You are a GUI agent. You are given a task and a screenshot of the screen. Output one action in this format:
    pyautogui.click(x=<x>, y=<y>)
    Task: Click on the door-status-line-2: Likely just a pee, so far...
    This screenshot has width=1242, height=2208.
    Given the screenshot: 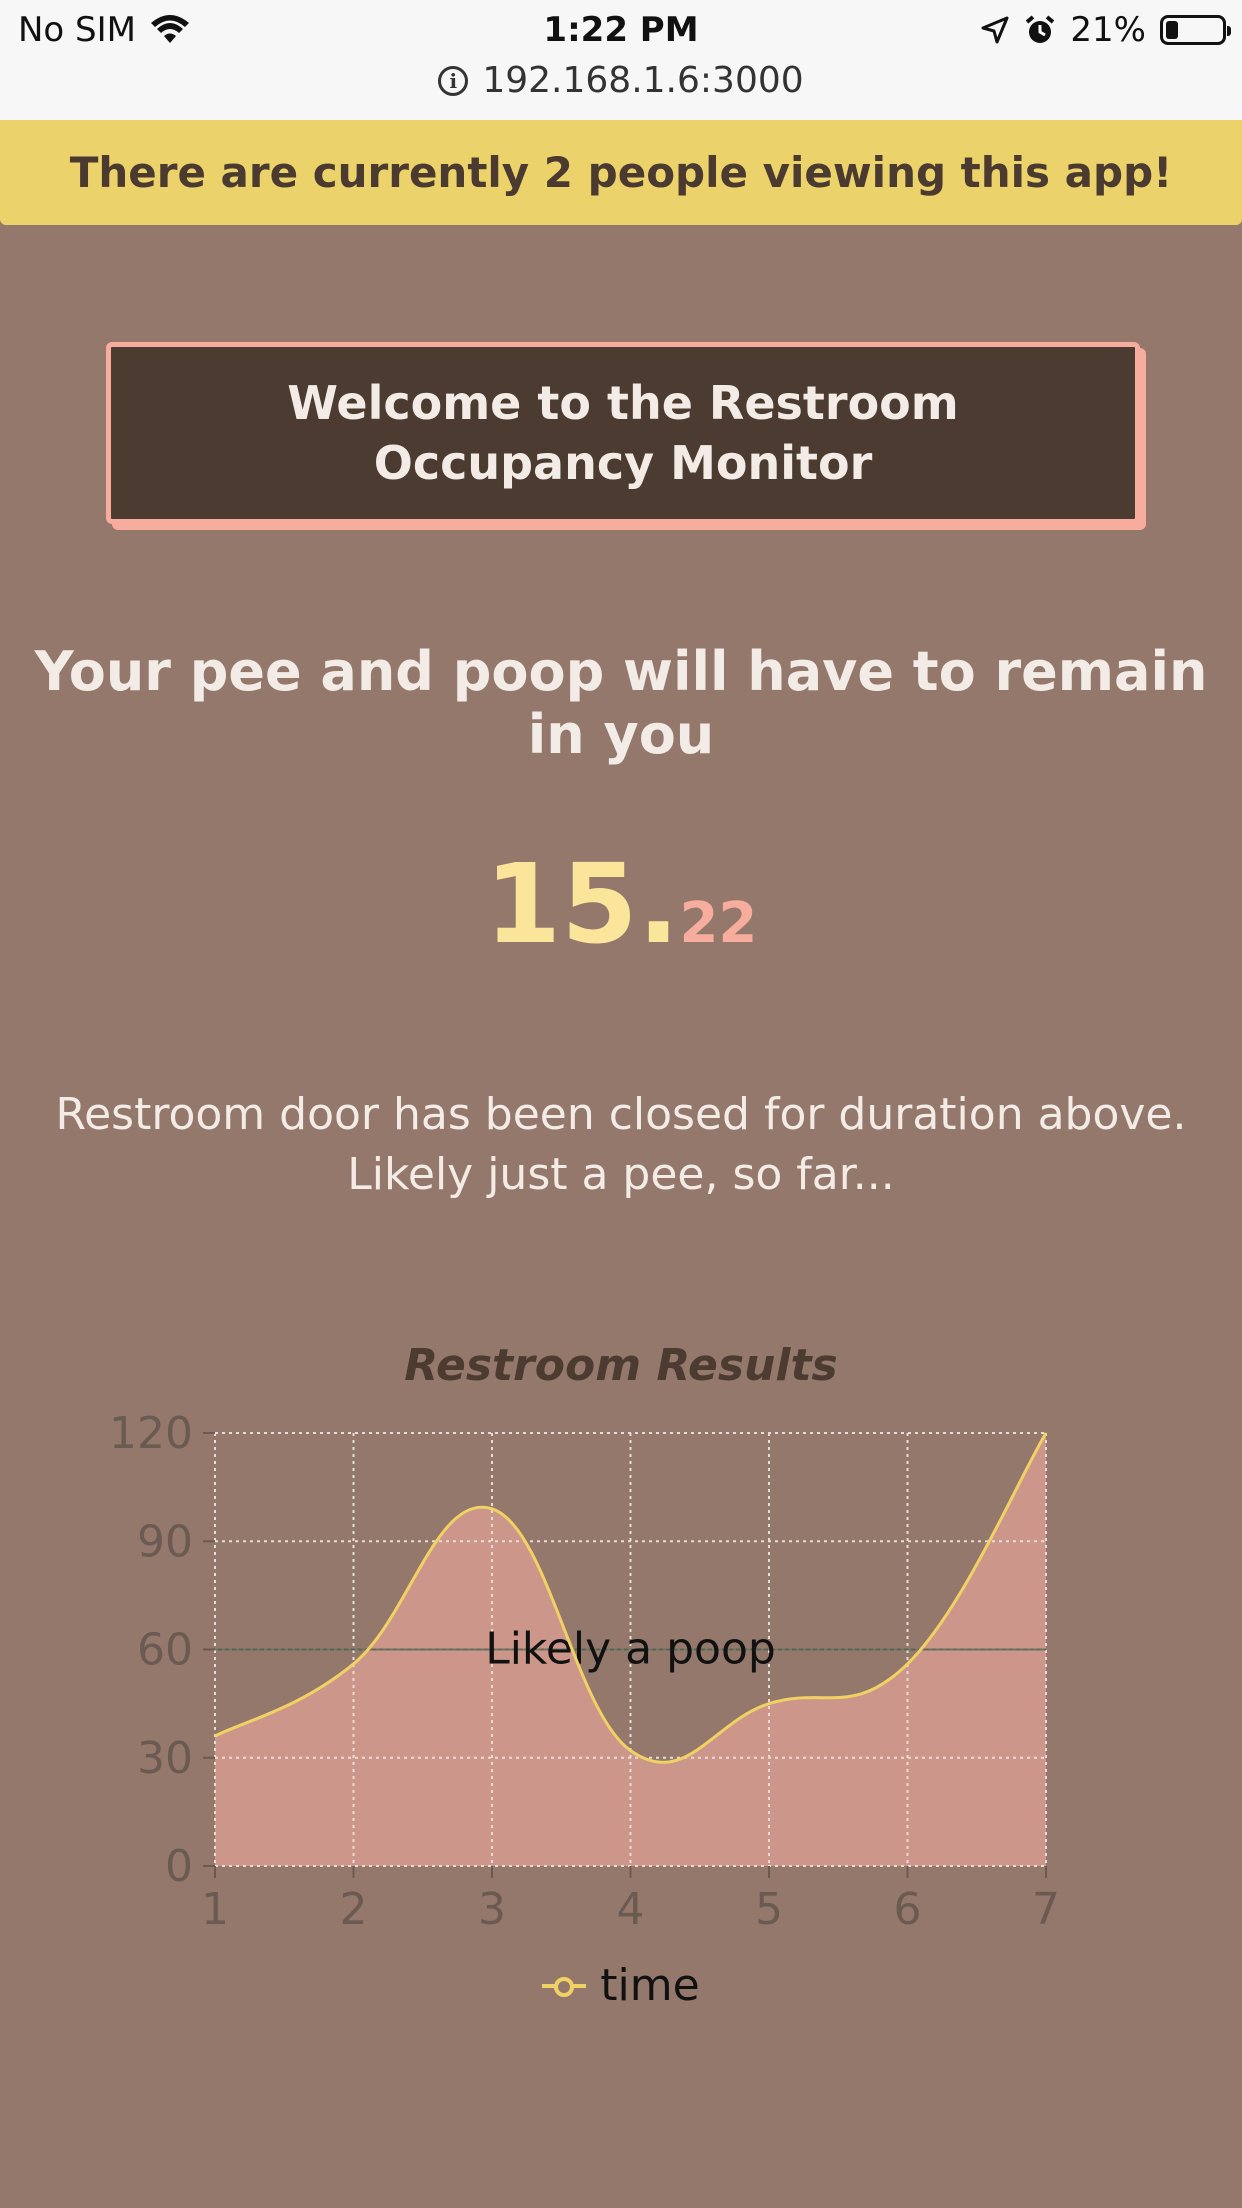 What is the action you would take?
    pyautogui.click(x=621, y=1174)
    